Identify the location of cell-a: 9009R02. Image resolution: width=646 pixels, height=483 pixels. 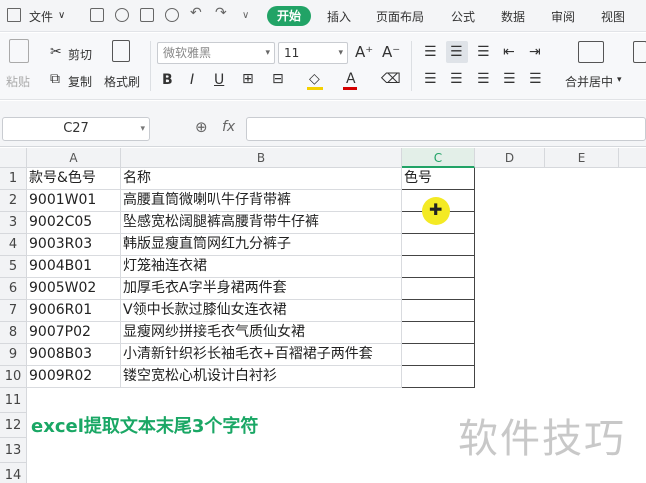
(74, 377).